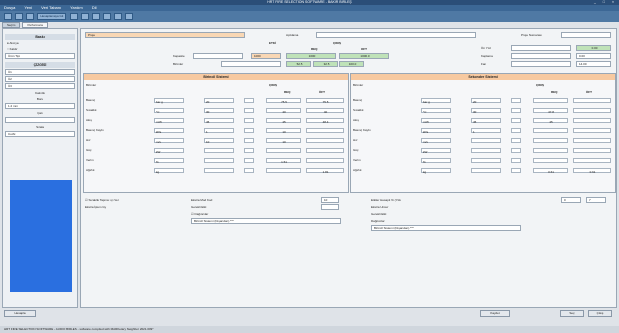 The image size is (619, 333). Describe the element at coordinates (486, 131) in the screenshot. I see `secondary-input-value: 1` at that location.